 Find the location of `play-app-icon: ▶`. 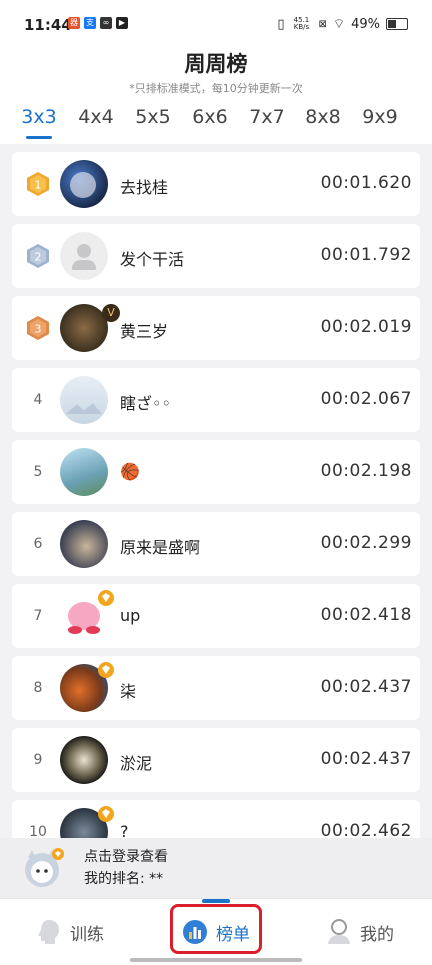

play-app-icon: ▶ is located at coordinates (122, 23).